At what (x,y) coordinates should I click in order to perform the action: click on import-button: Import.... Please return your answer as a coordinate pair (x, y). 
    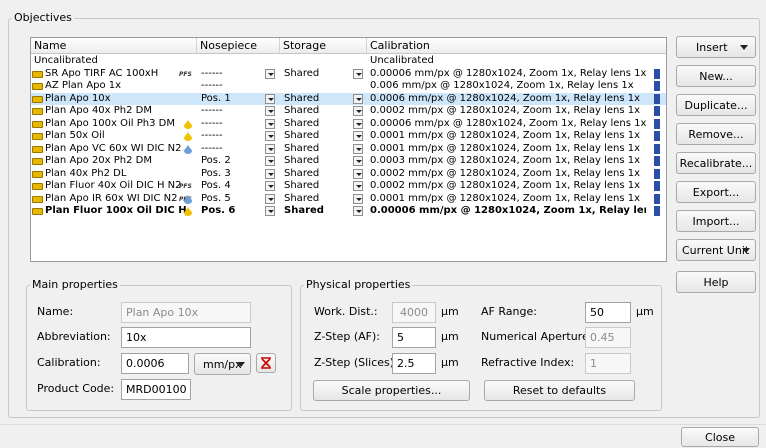
    Looking at the image, I should click on (716, 221).